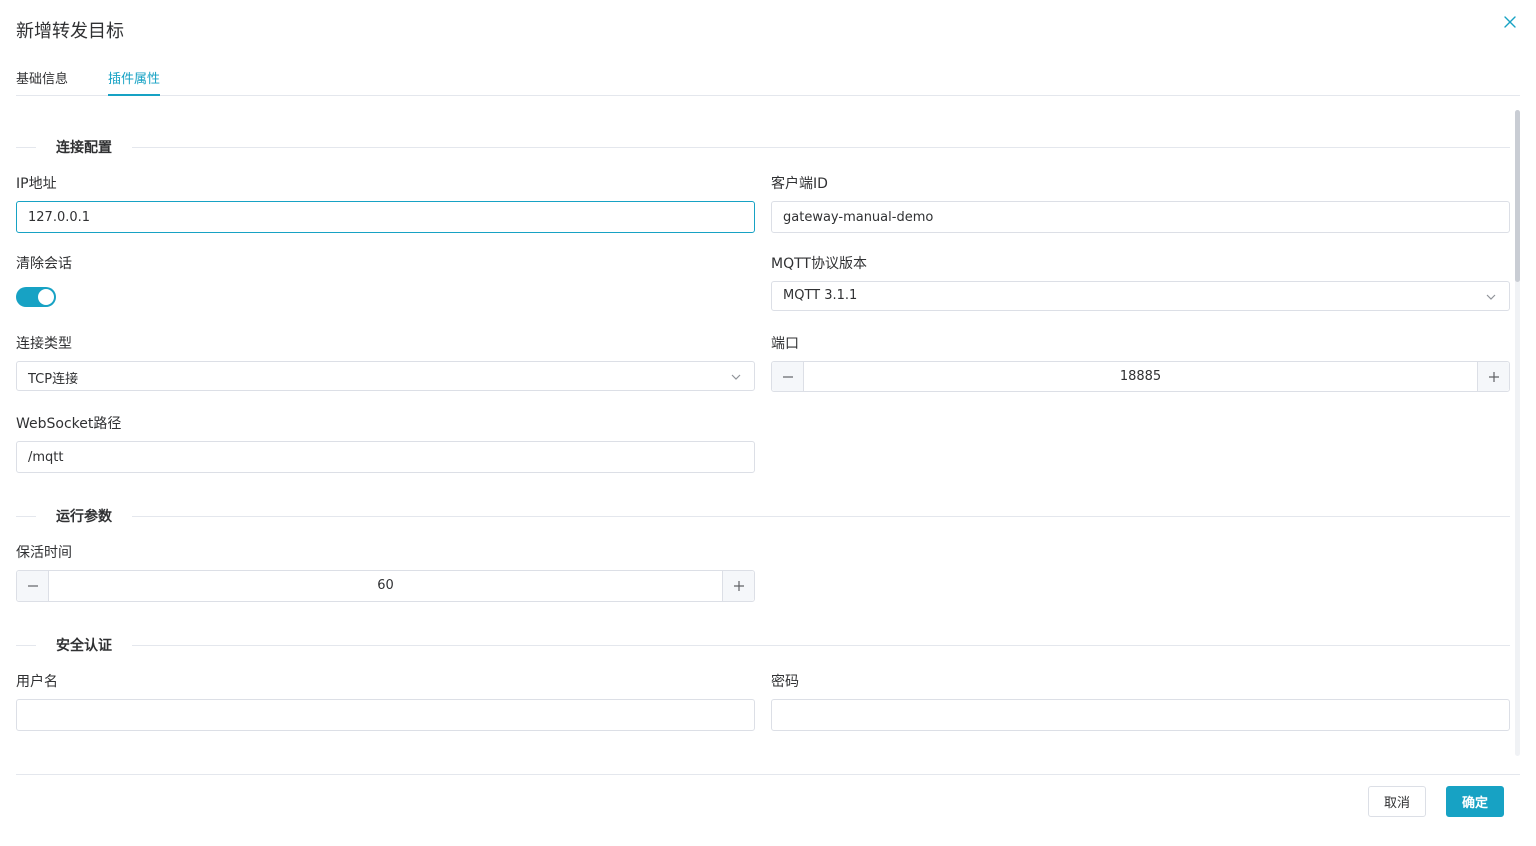 The width and height of the screenshot is (1536, 846). I want to click on port-value: 18885, so click(1140, 376).